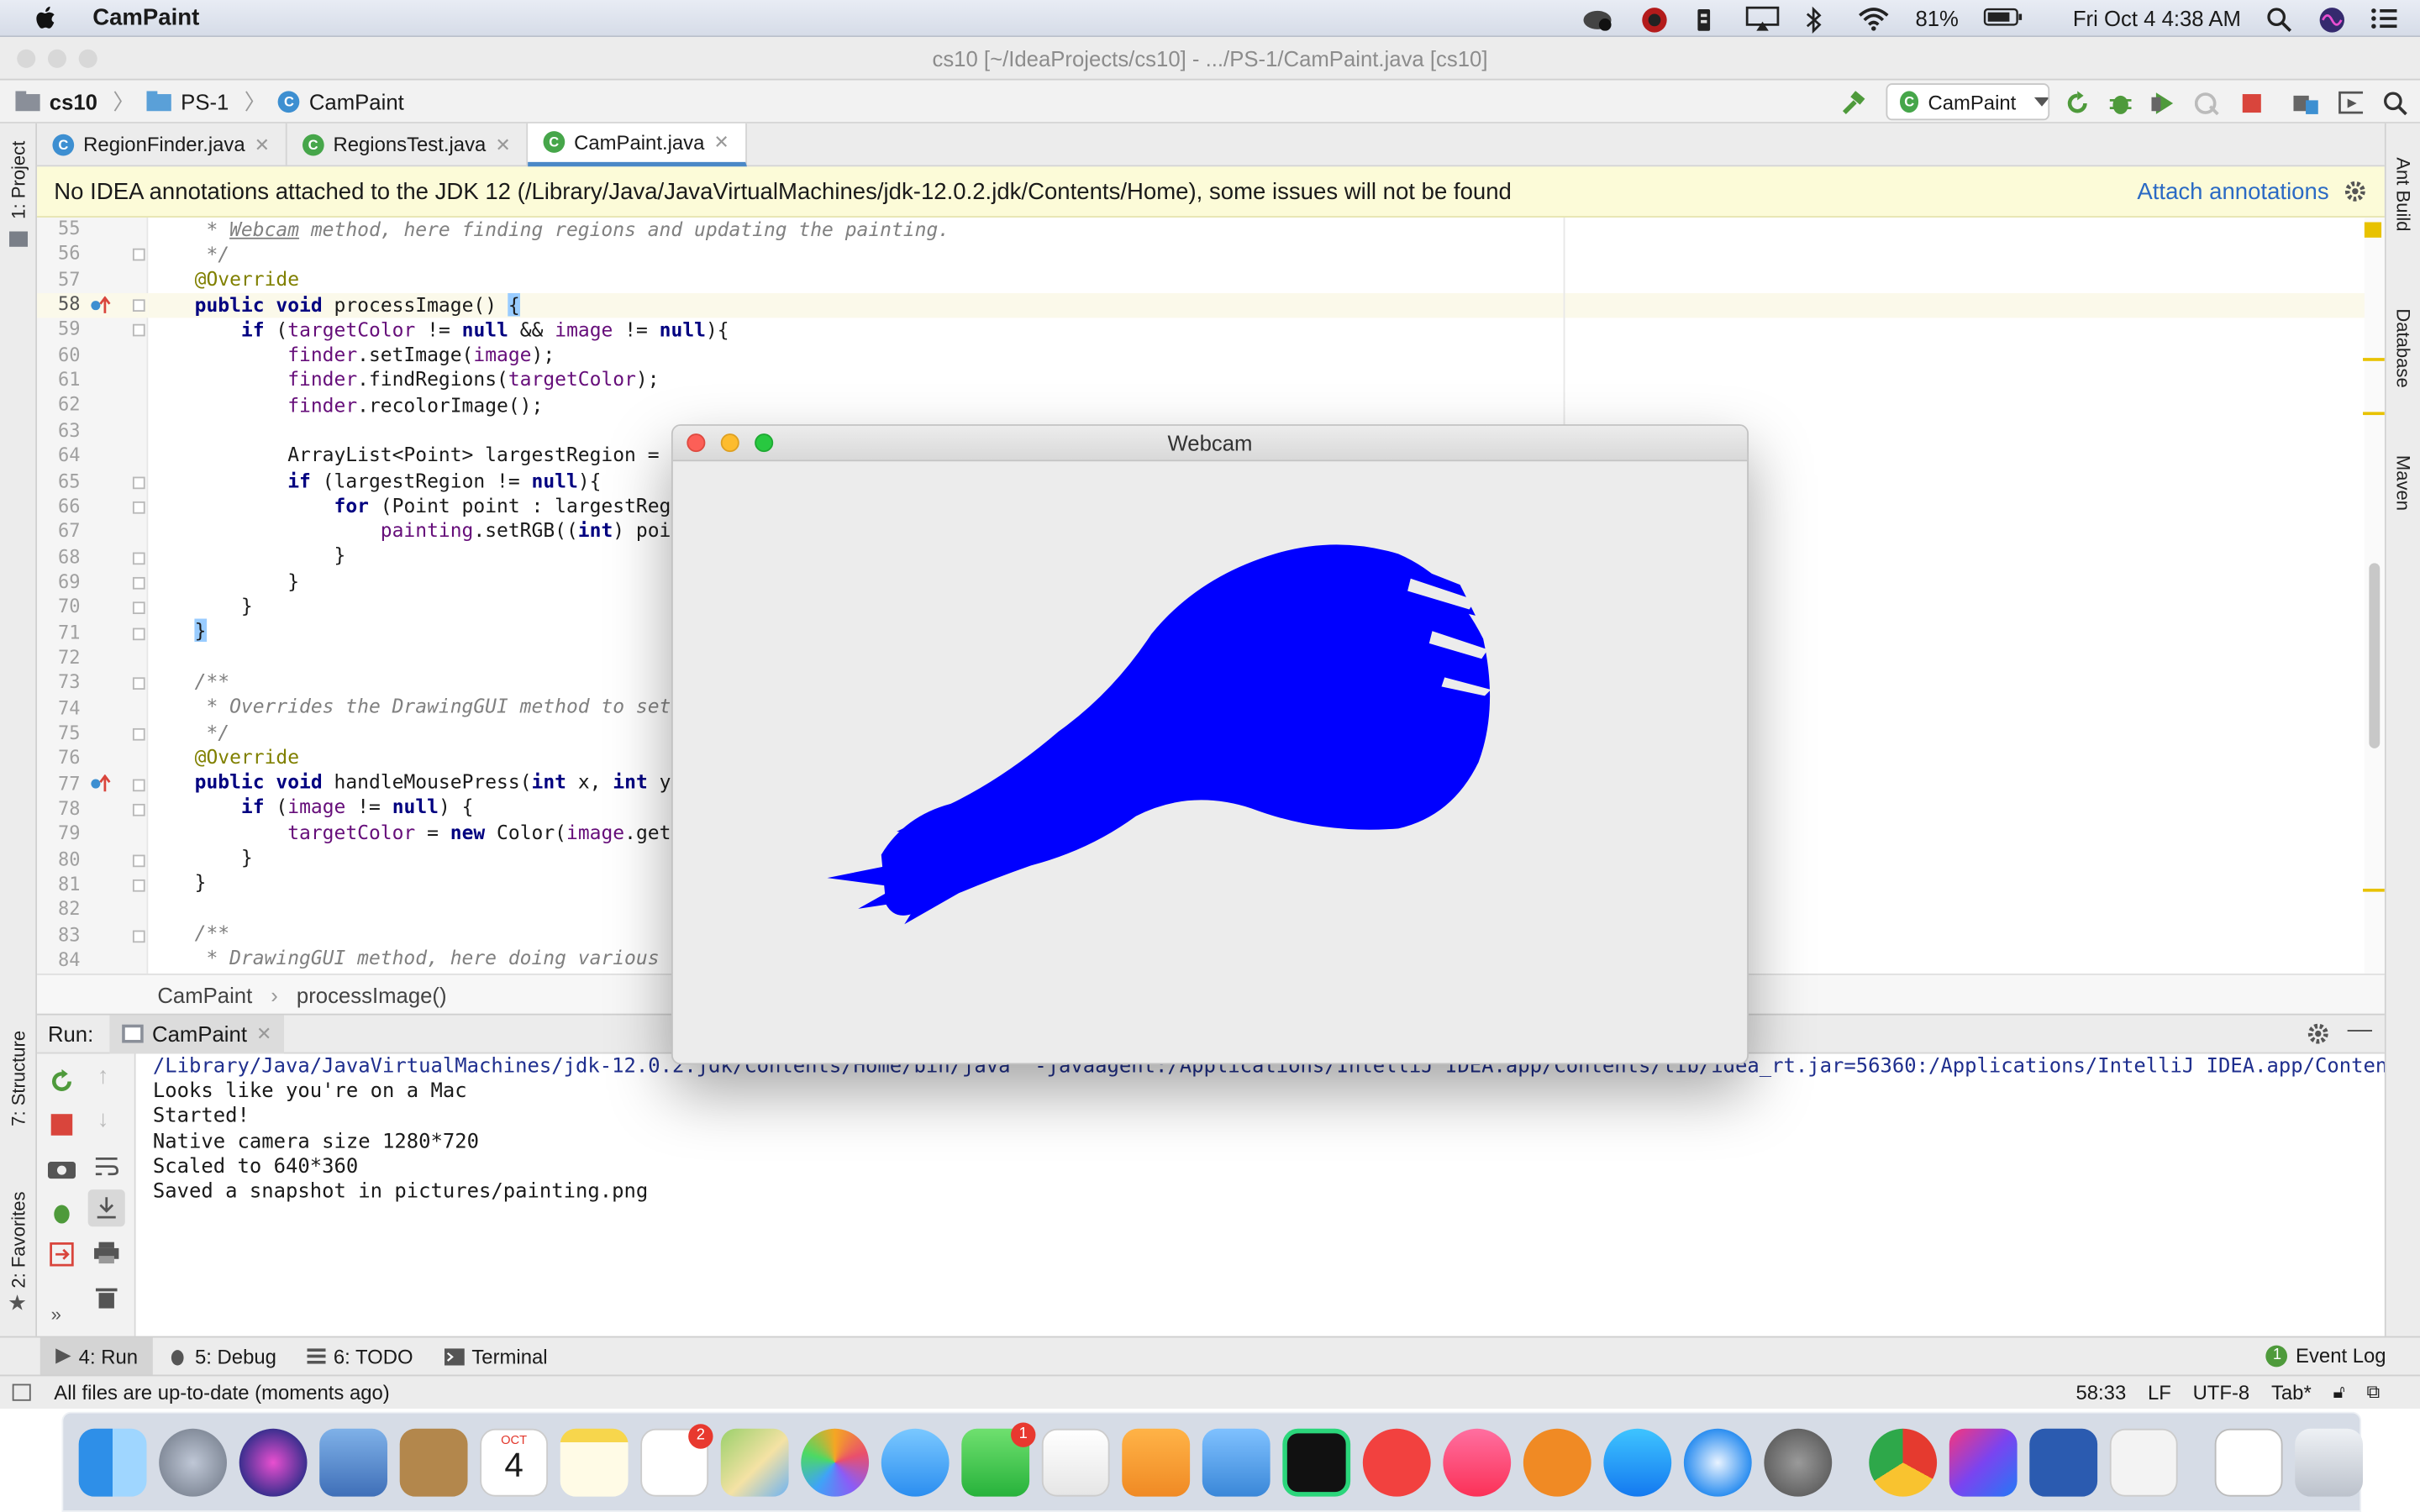 The image size is (2420, 1512). I want to click on siri-icon, so click(273, 1461).